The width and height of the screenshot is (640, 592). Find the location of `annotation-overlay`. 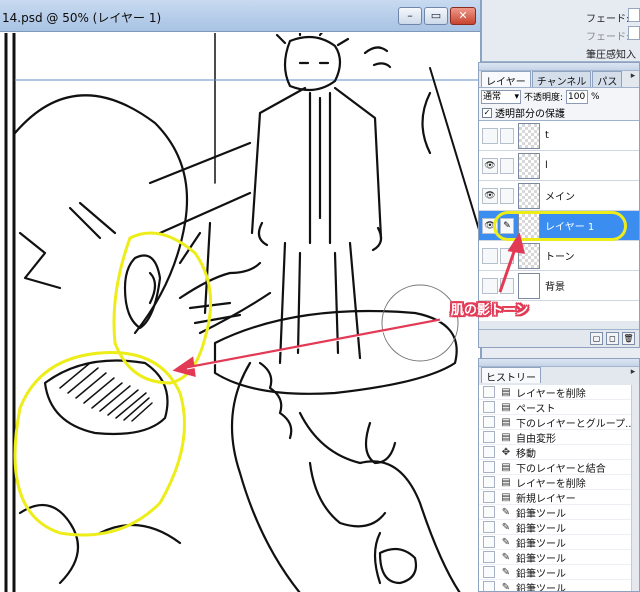

annotation-overlay is located at coordinates (512, 262).